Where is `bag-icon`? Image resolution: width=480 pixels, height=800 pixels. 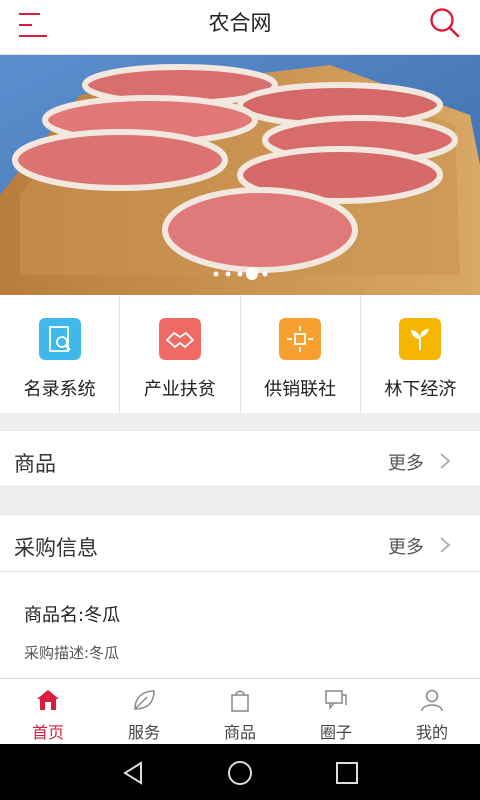
bag-icon is located at coordinates (240, 701).